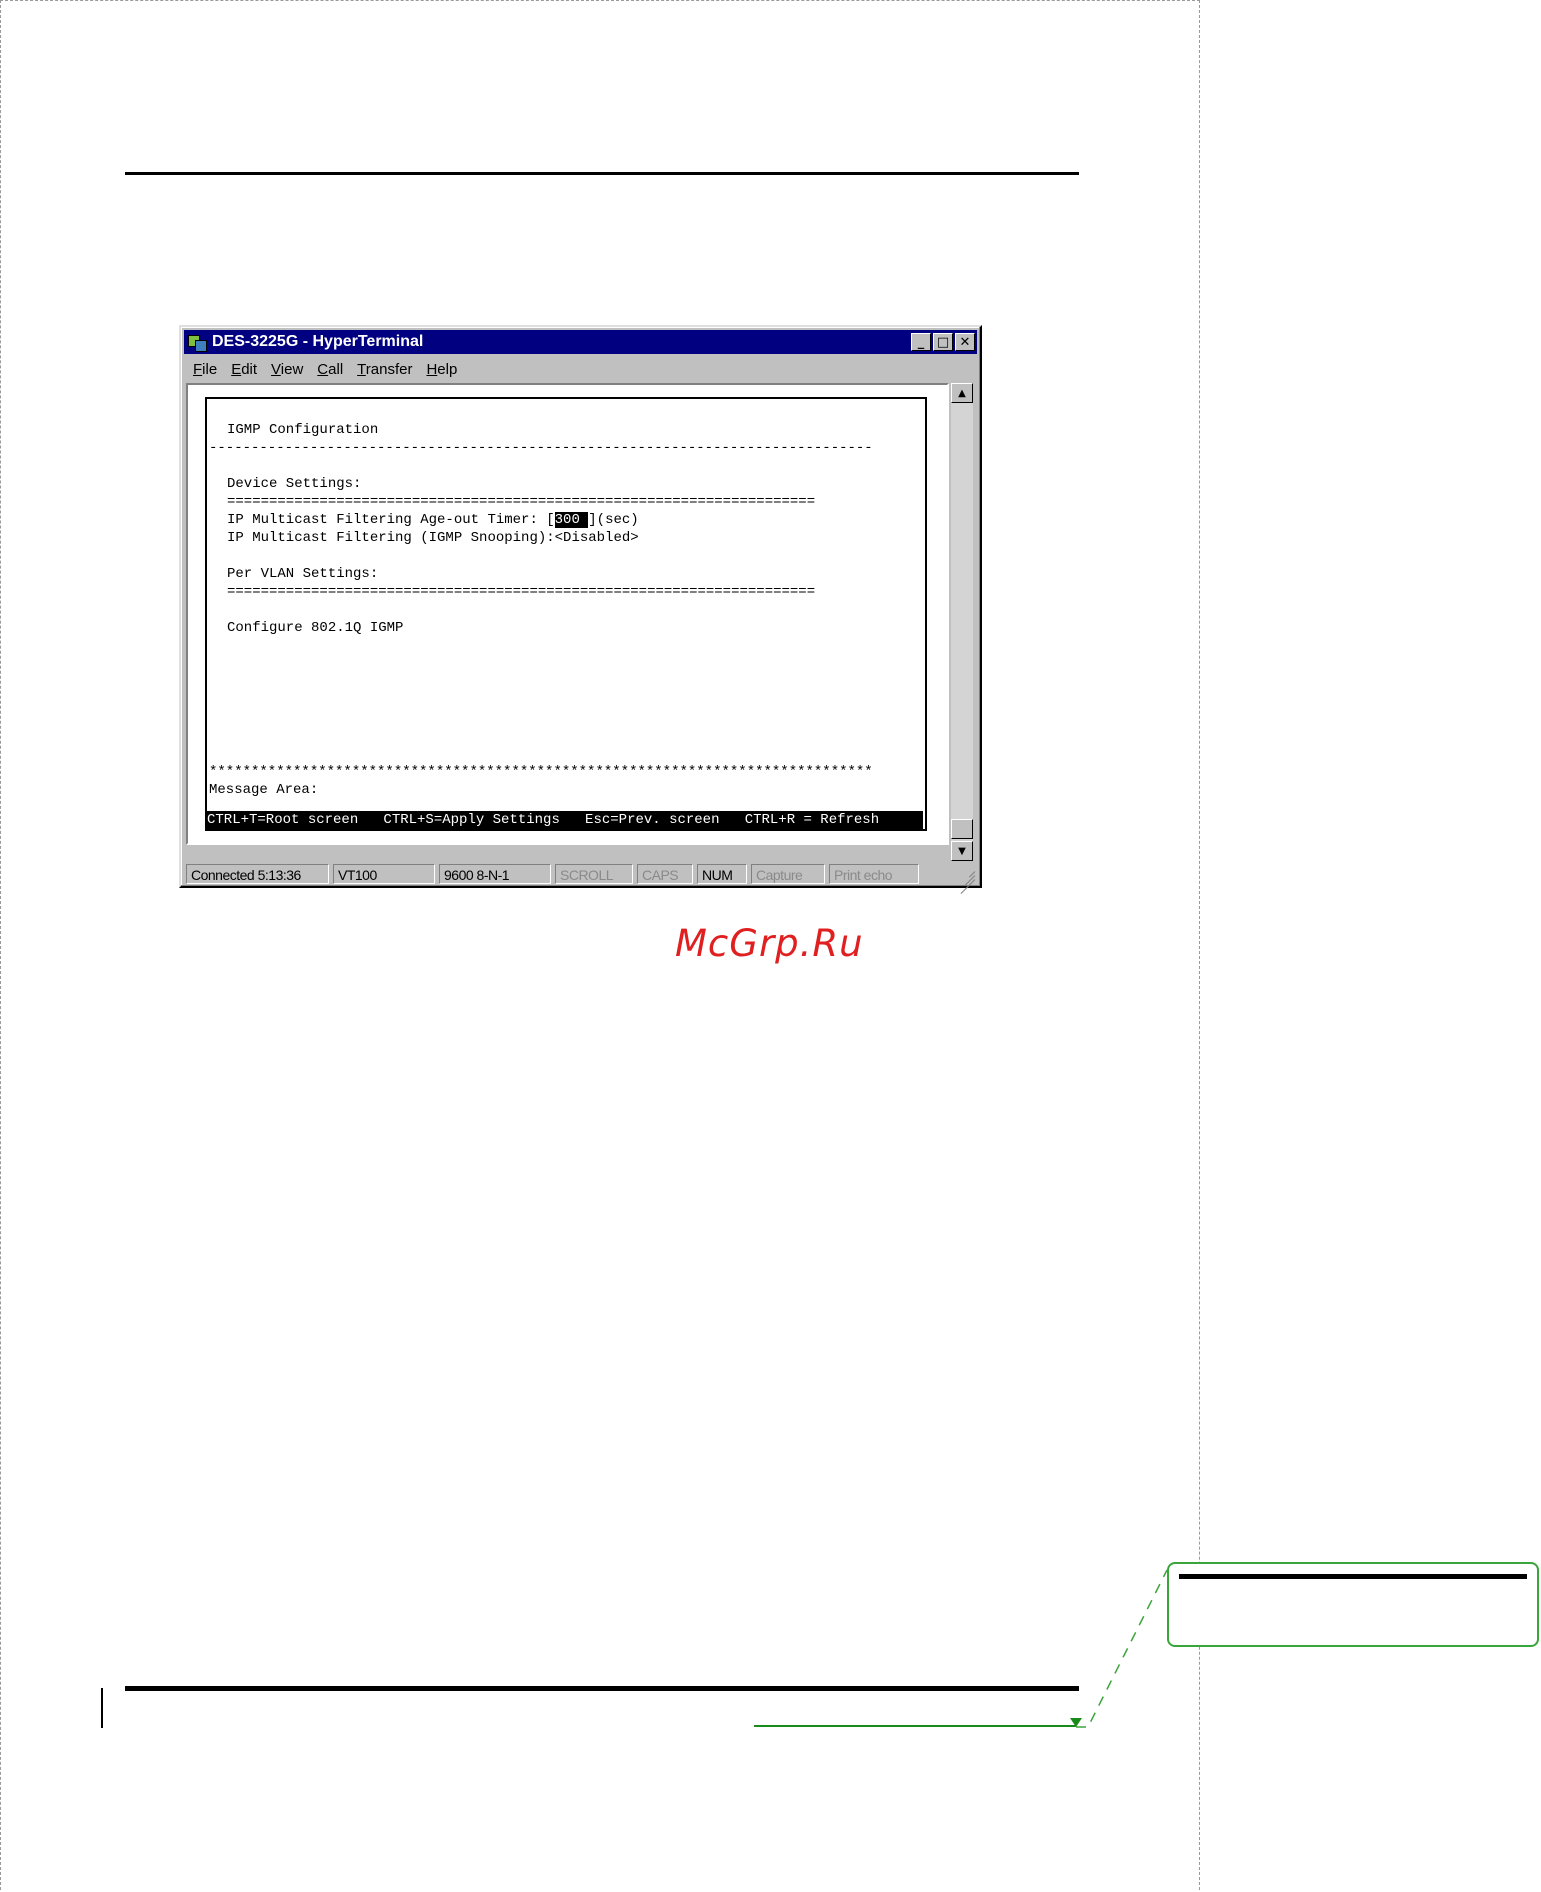  What do you see at coordinates (303, 430) in the screenshot?
I see `screen-heading: IGMP Configuration` at bounding box center [303, 430].